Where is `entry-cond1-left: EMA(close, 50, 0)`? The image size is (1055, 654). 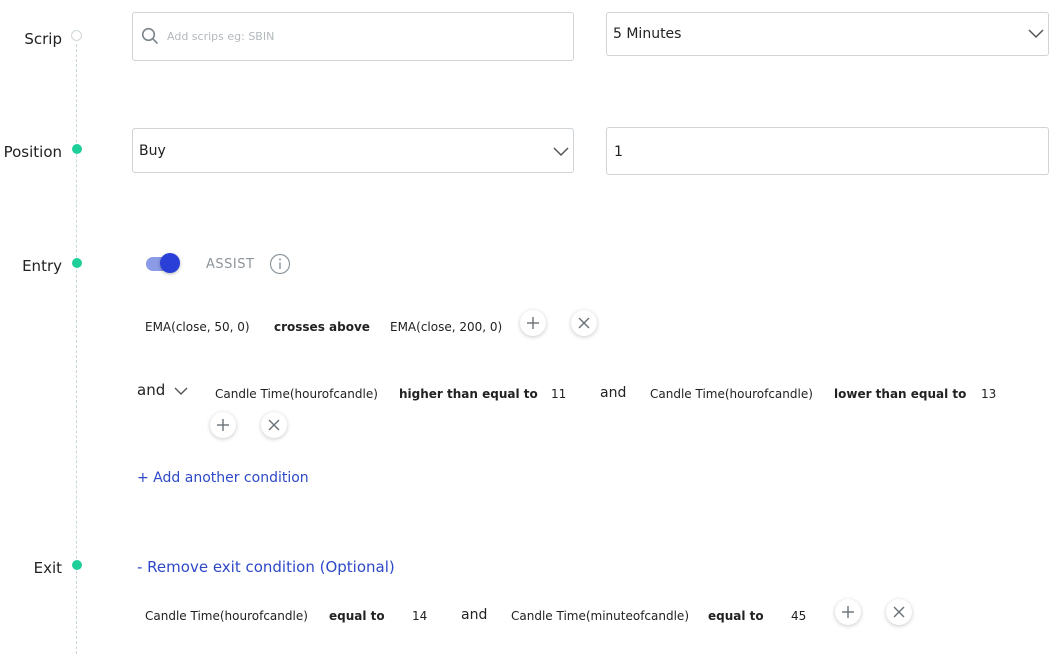 entry-cond1-left: EMA(close, 50, 0) is located at coordinates (197, 327).